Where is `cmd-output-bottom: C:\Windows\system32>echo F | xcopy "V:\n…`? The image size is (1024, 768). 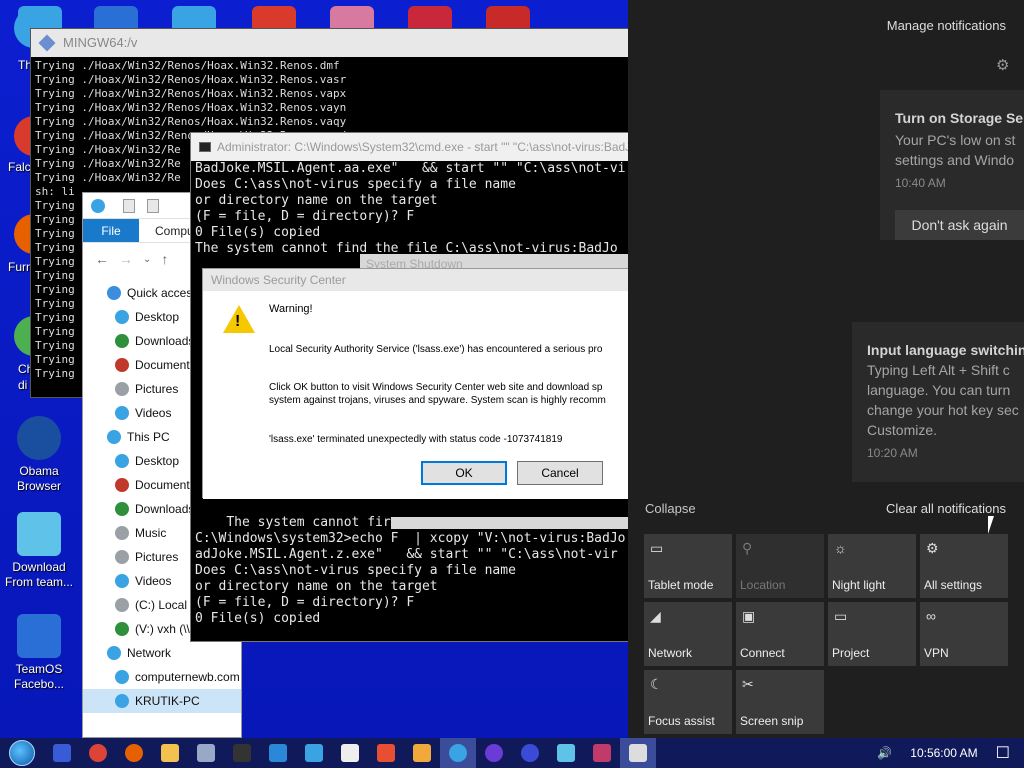 cmd-output-bottom: C:\Windows\system32>echo F | xcopy "V:\n… is located at coordinates (410, 571).